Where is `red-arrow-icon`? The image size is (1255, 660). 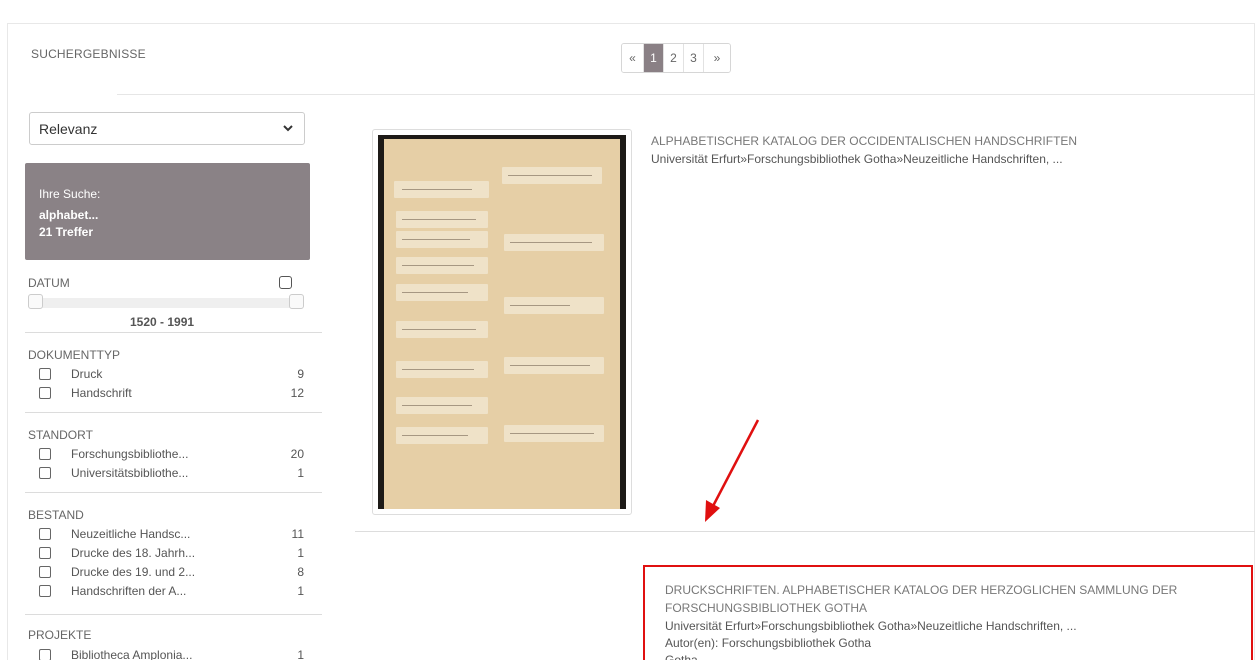
red-arrow-icon is located at coordinates (732, 470).